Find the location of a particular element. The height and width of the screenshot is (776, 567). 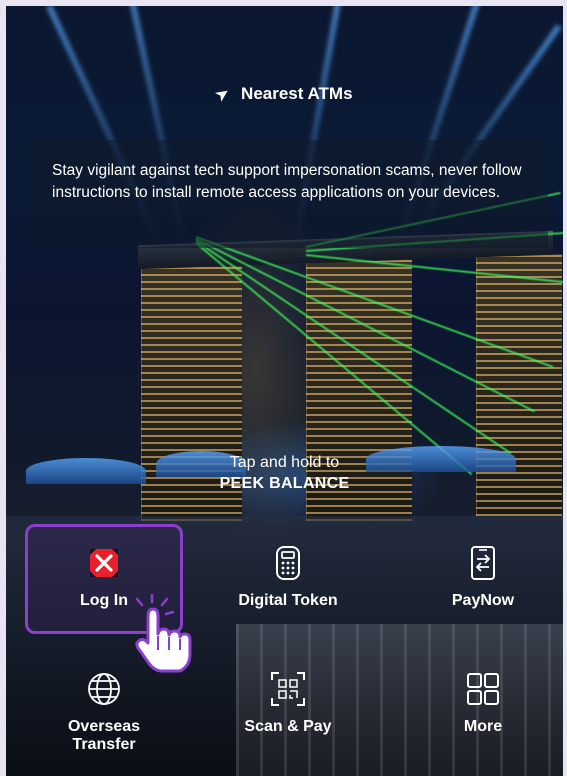

peek-balance-button: Tap and hold to PEEK BALANCE is located at coordinates (284, 473).